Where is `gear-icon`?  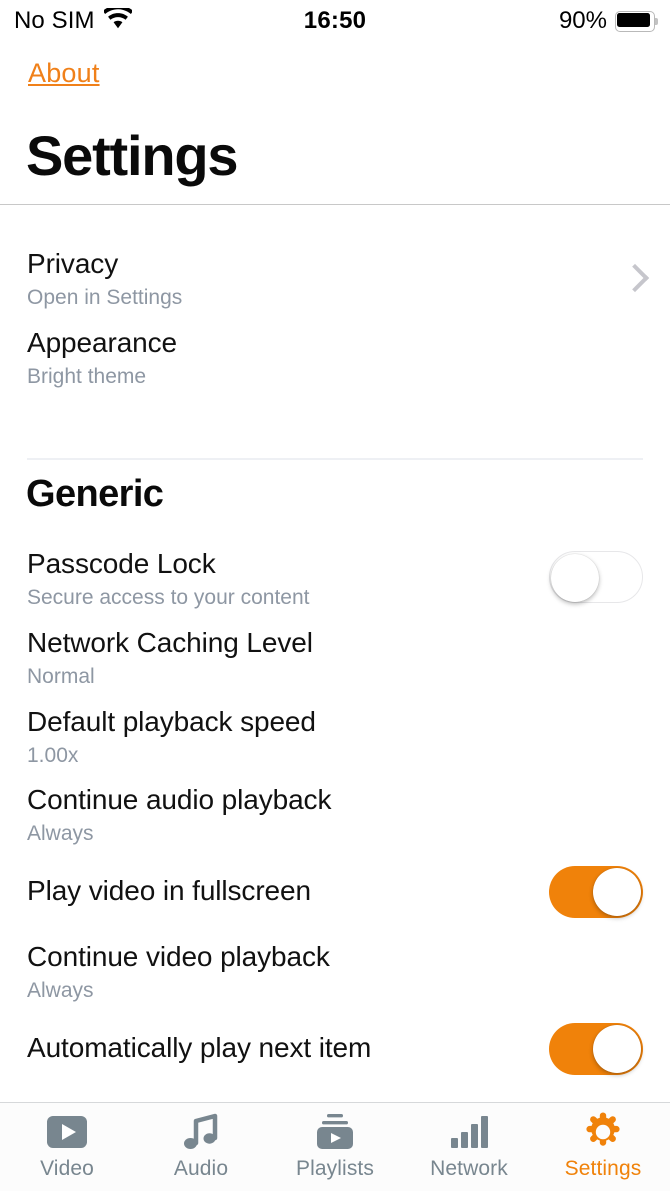 gear-icon is located at coordinates (603, 1131).